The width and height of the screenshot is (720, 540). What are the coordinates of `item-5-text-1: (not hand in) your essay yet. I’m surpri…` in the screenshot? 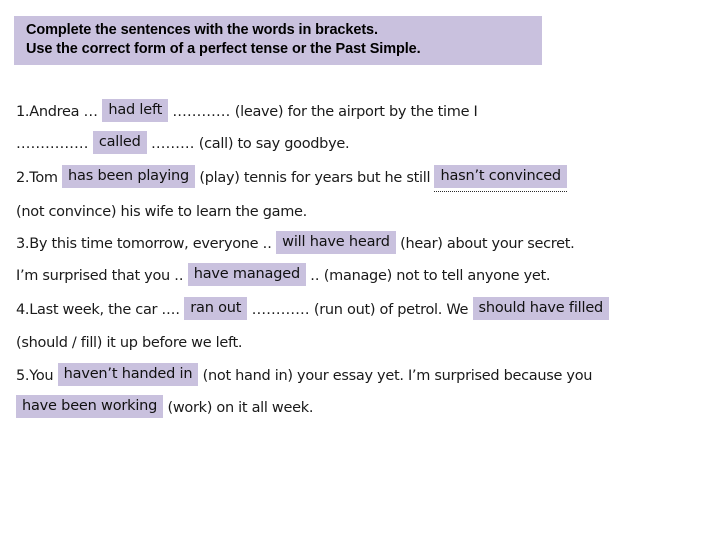 It's located at (397, 376).